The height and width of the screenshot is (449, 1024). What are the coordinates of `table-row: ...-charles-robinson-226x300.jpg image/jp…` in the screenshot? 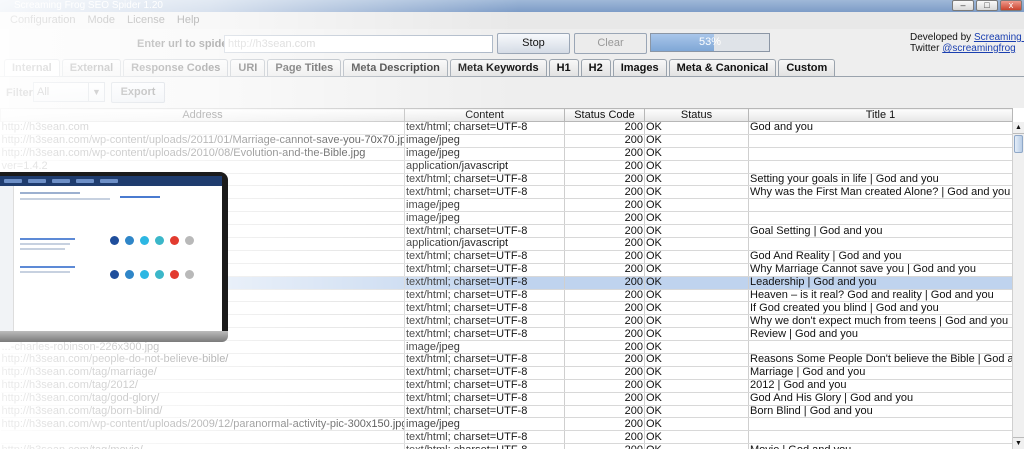 It's located at (506, 347).